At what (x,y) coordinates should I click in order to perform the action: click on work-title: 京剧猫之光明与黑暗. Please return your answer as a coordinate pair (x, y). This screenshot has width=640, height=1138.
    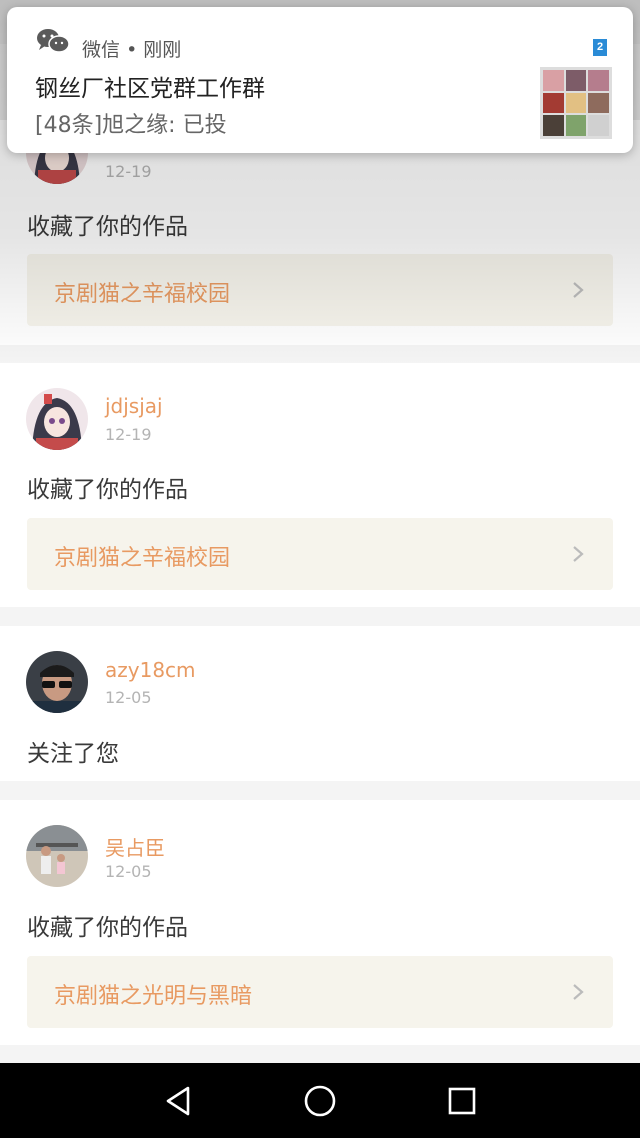
    Looking at the image, I should click on (153, 996).